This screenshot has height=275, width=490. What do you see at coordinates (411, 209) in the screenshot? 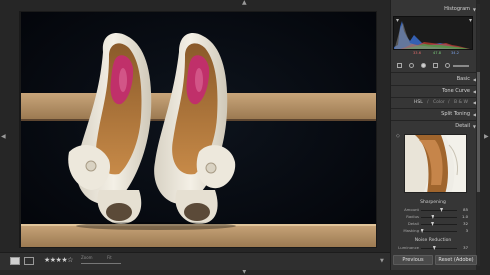
I see `slider-label: Amount` at bounding box center [411, 209].